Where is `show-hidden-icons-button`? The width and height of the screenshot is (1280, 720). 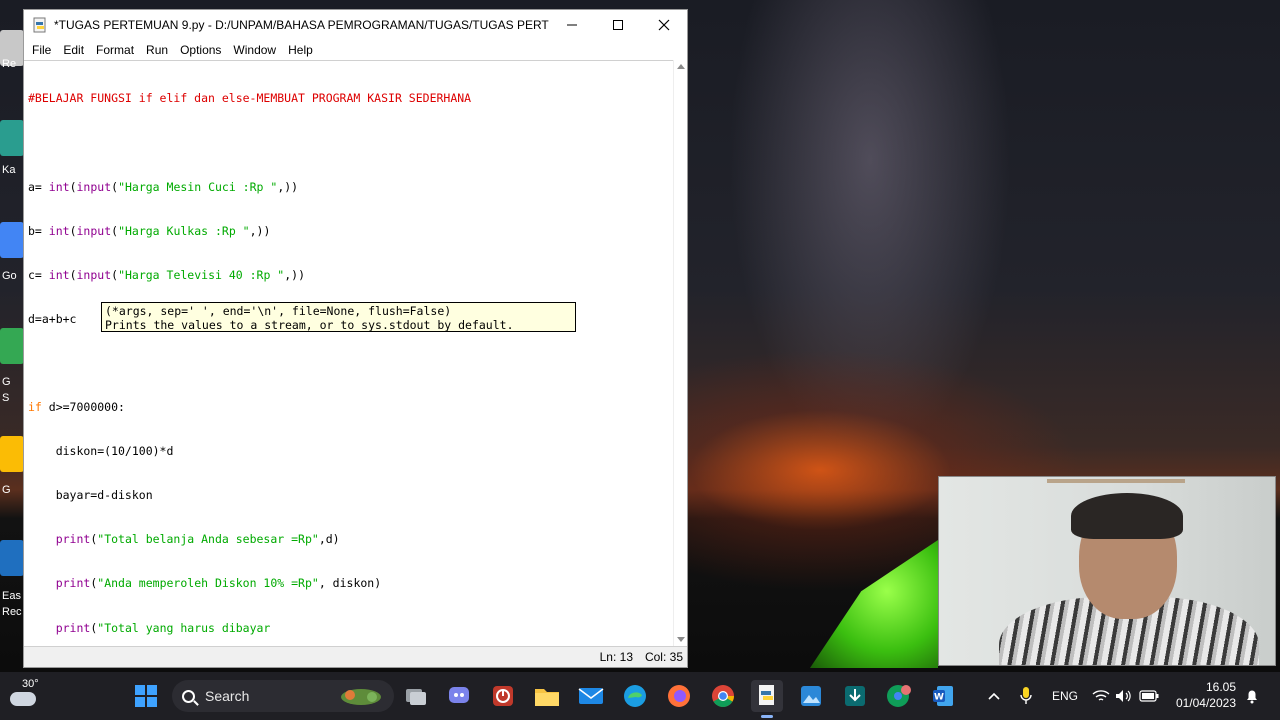 show-hidden-icons-button is located at coordinates (994, 696).